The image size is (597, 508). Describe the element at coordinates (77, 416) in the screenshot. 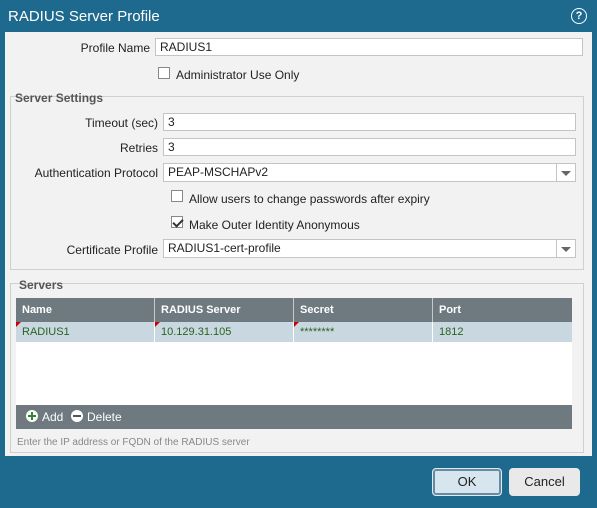

I see `minus-icon` at that location.